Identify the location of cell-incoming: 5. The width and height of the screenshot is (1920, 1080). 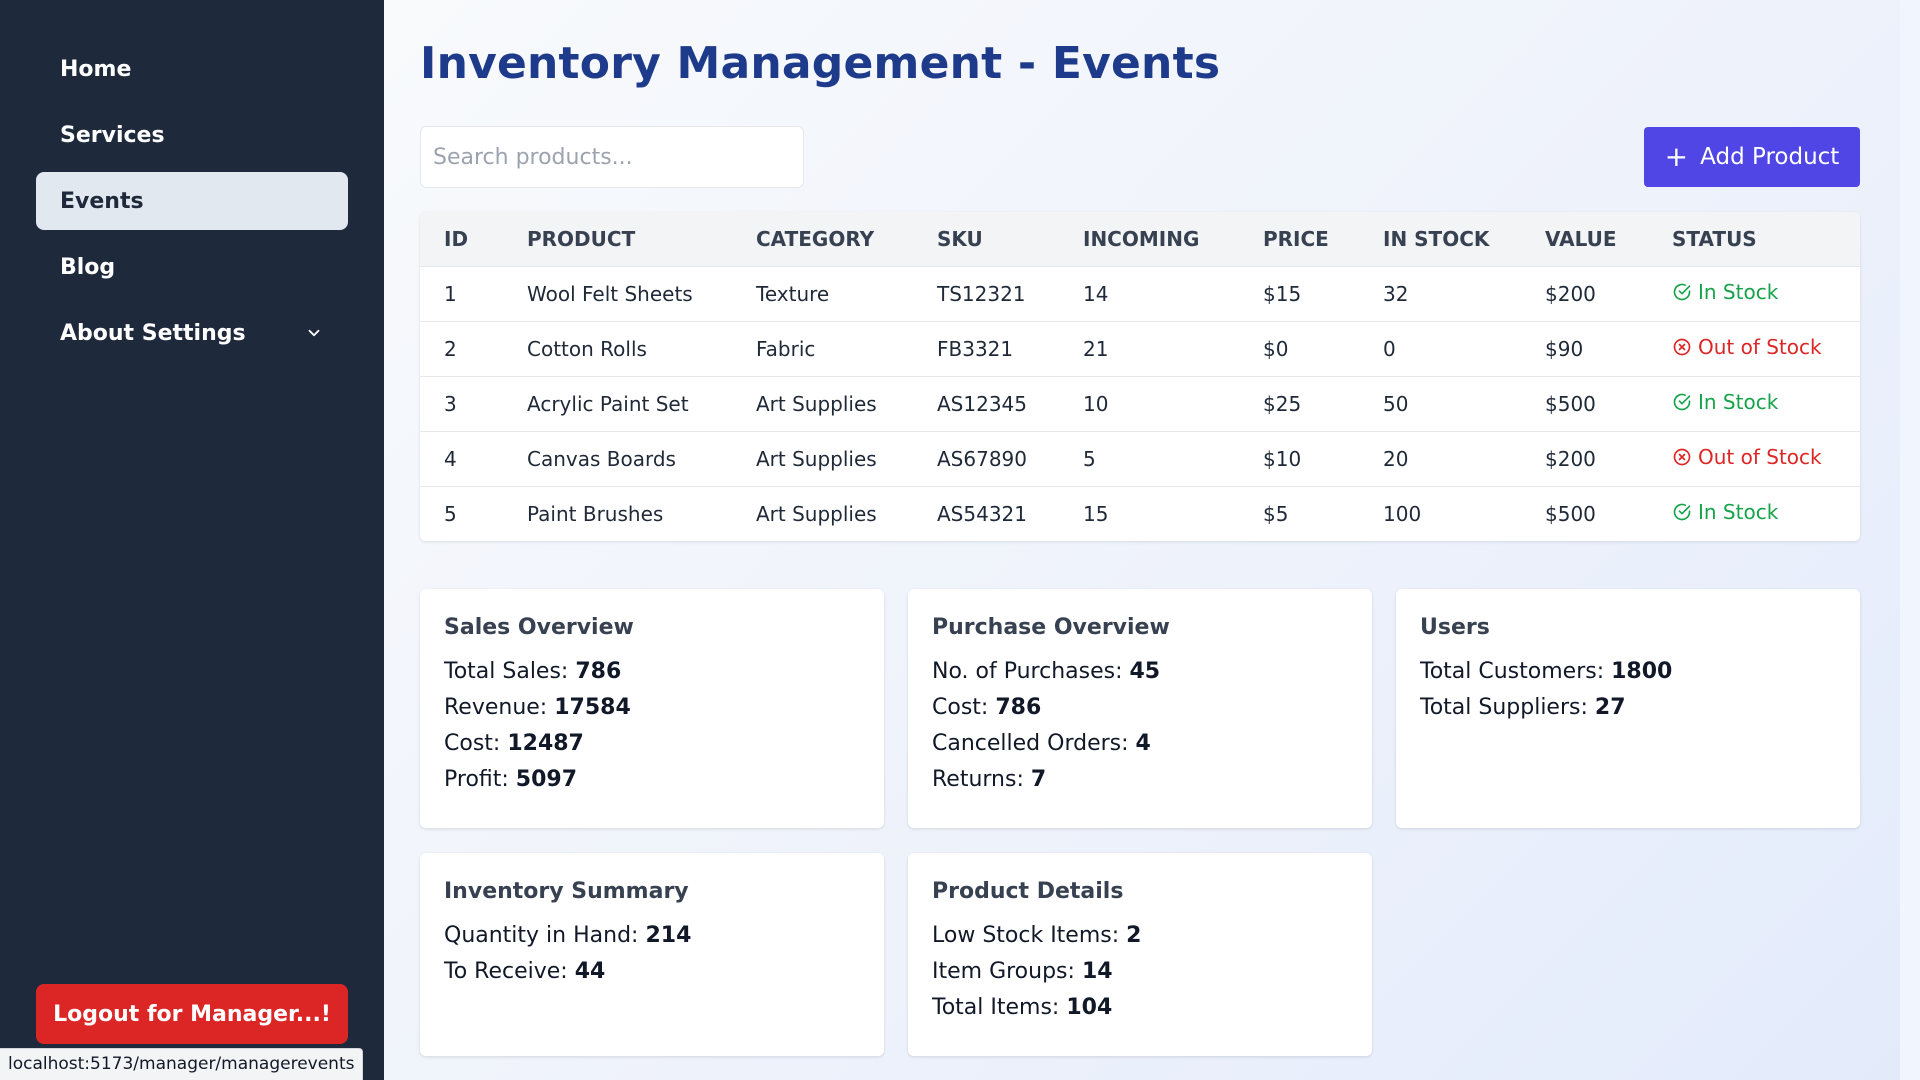
(1089, 458).